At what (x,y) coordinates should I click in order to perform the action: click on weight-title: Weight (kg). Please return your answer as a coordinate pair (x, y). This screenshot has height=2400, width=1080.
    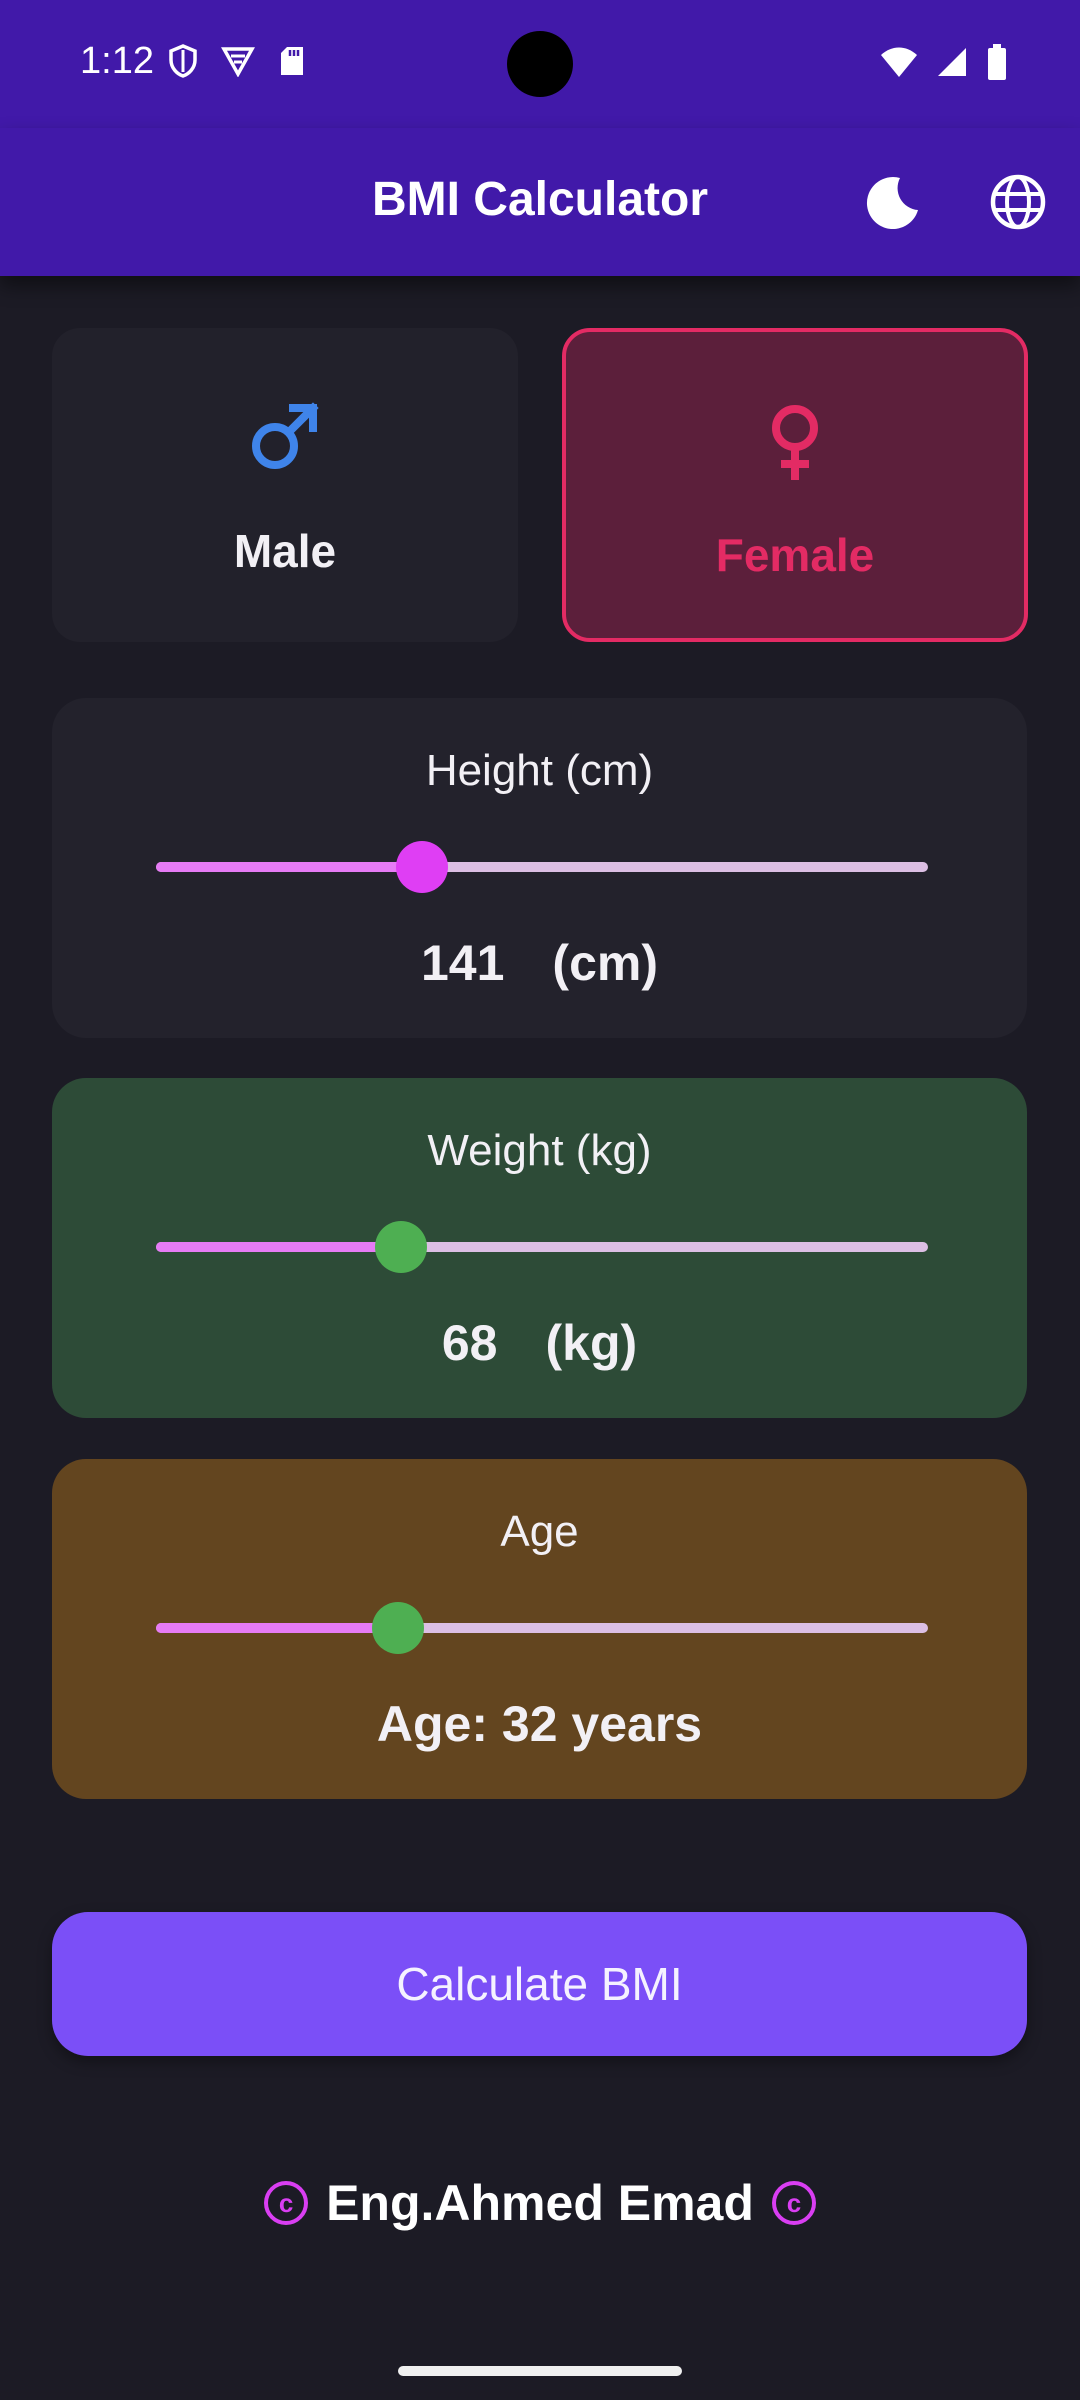
    Looking at the image, I should click on (539, 1150).